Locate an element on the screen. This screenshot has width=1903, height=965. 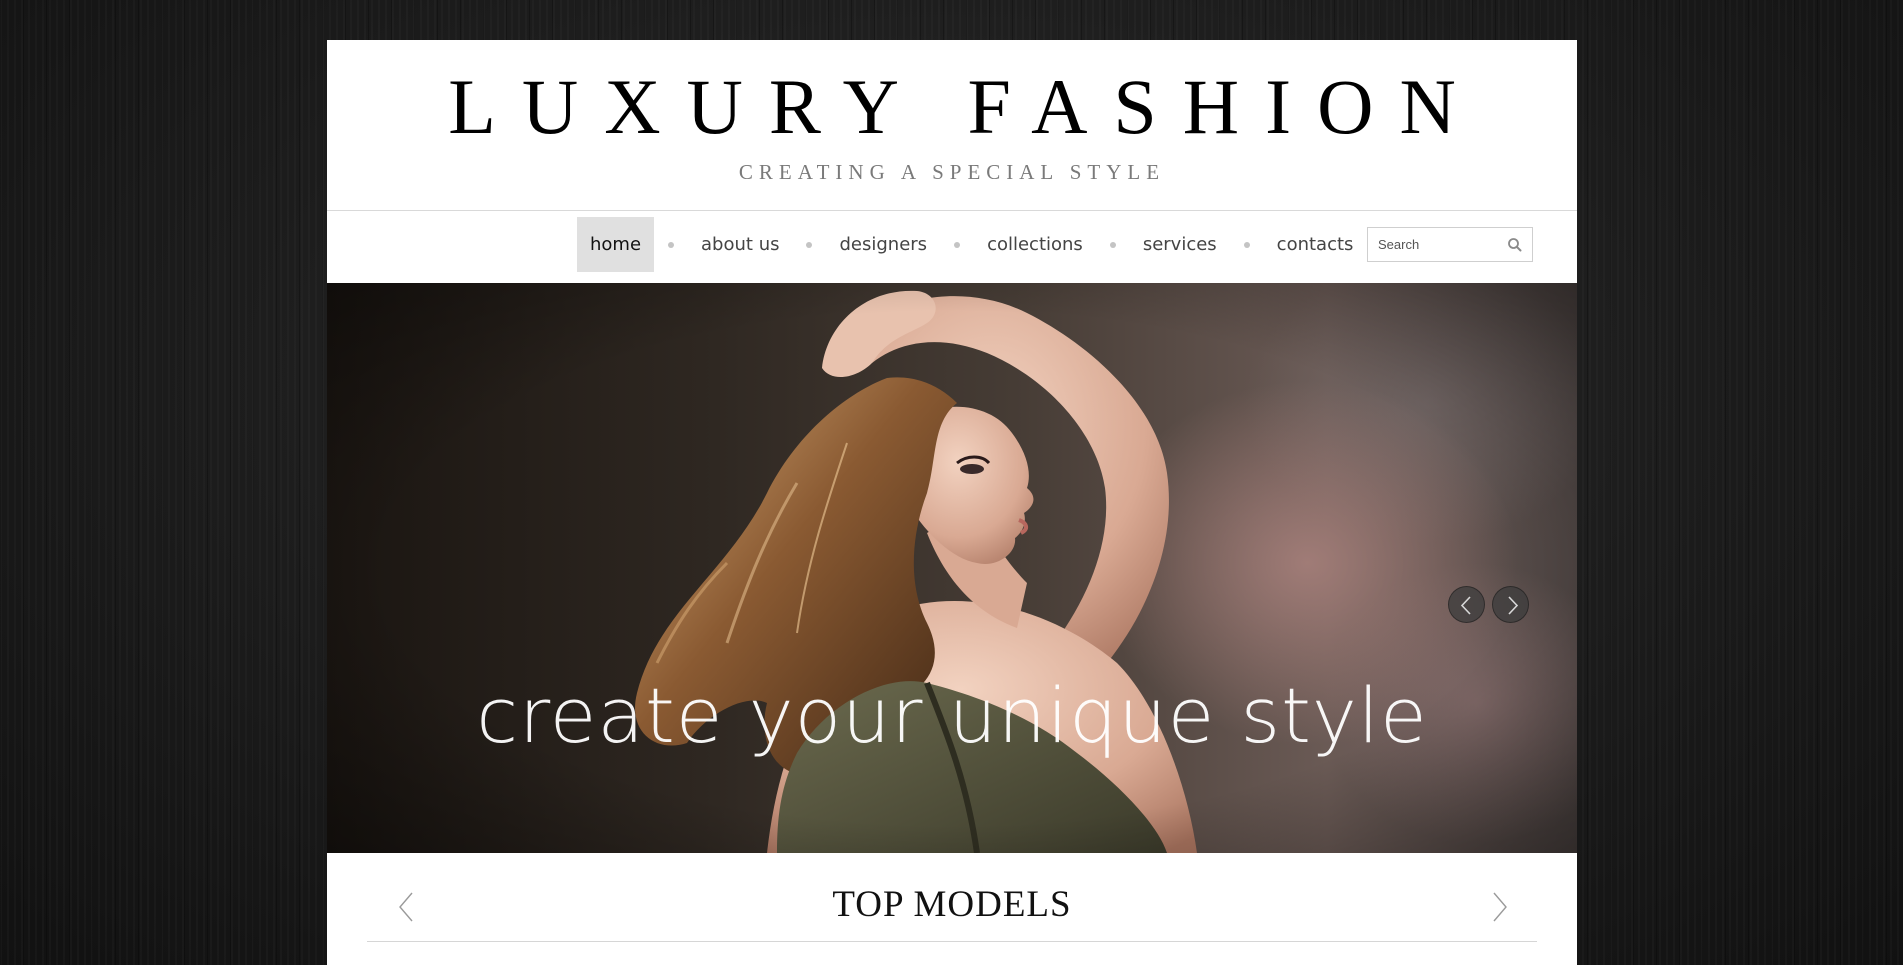
top-models-section: TOP MODELS is located at coordinates (952, 909).